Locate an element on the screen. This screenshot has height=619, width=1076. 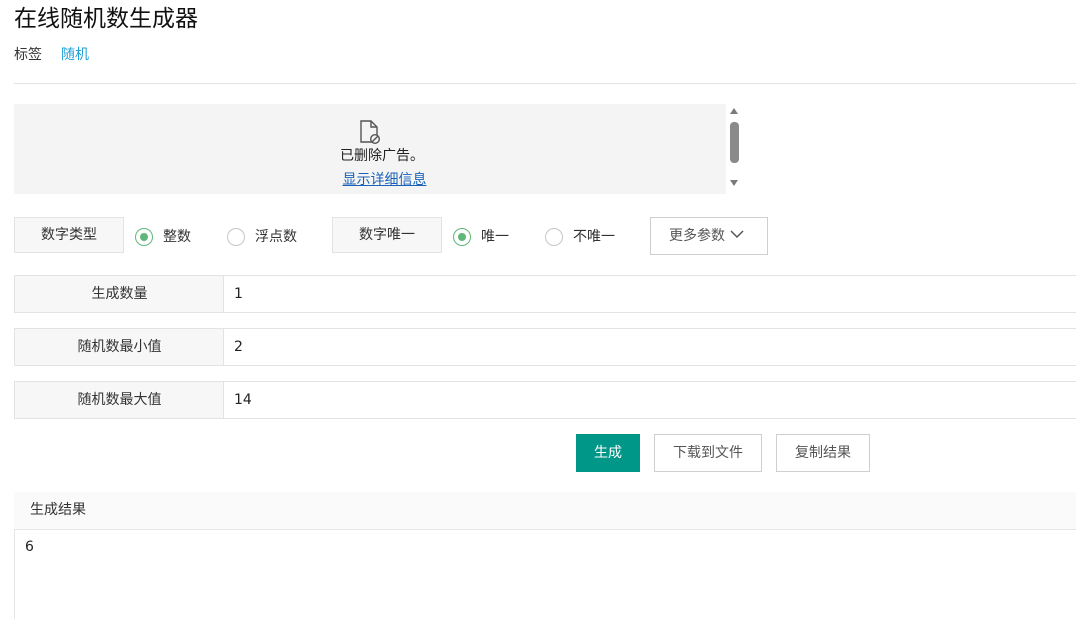
tag-link-random: 随机 is located at coordinates (75, 55).